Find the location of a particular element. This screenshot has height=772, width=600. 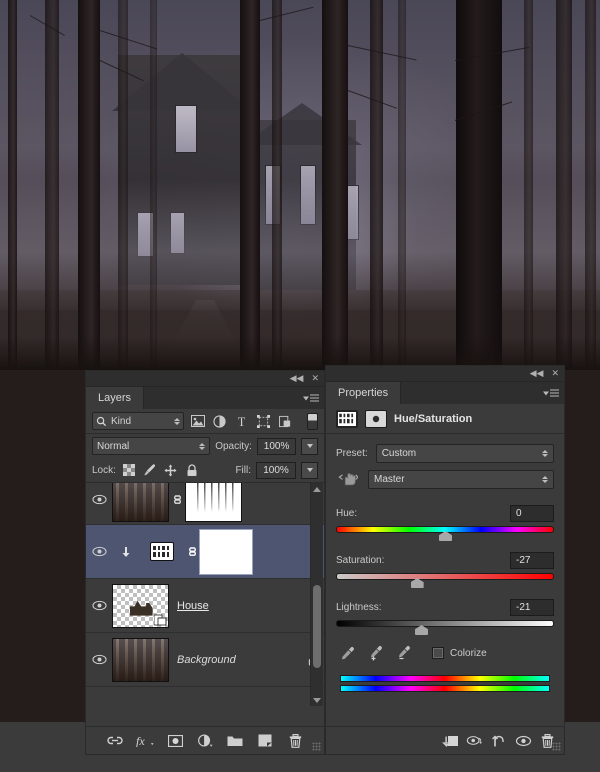

scrollbar-track is located at coordinates (317, 594).